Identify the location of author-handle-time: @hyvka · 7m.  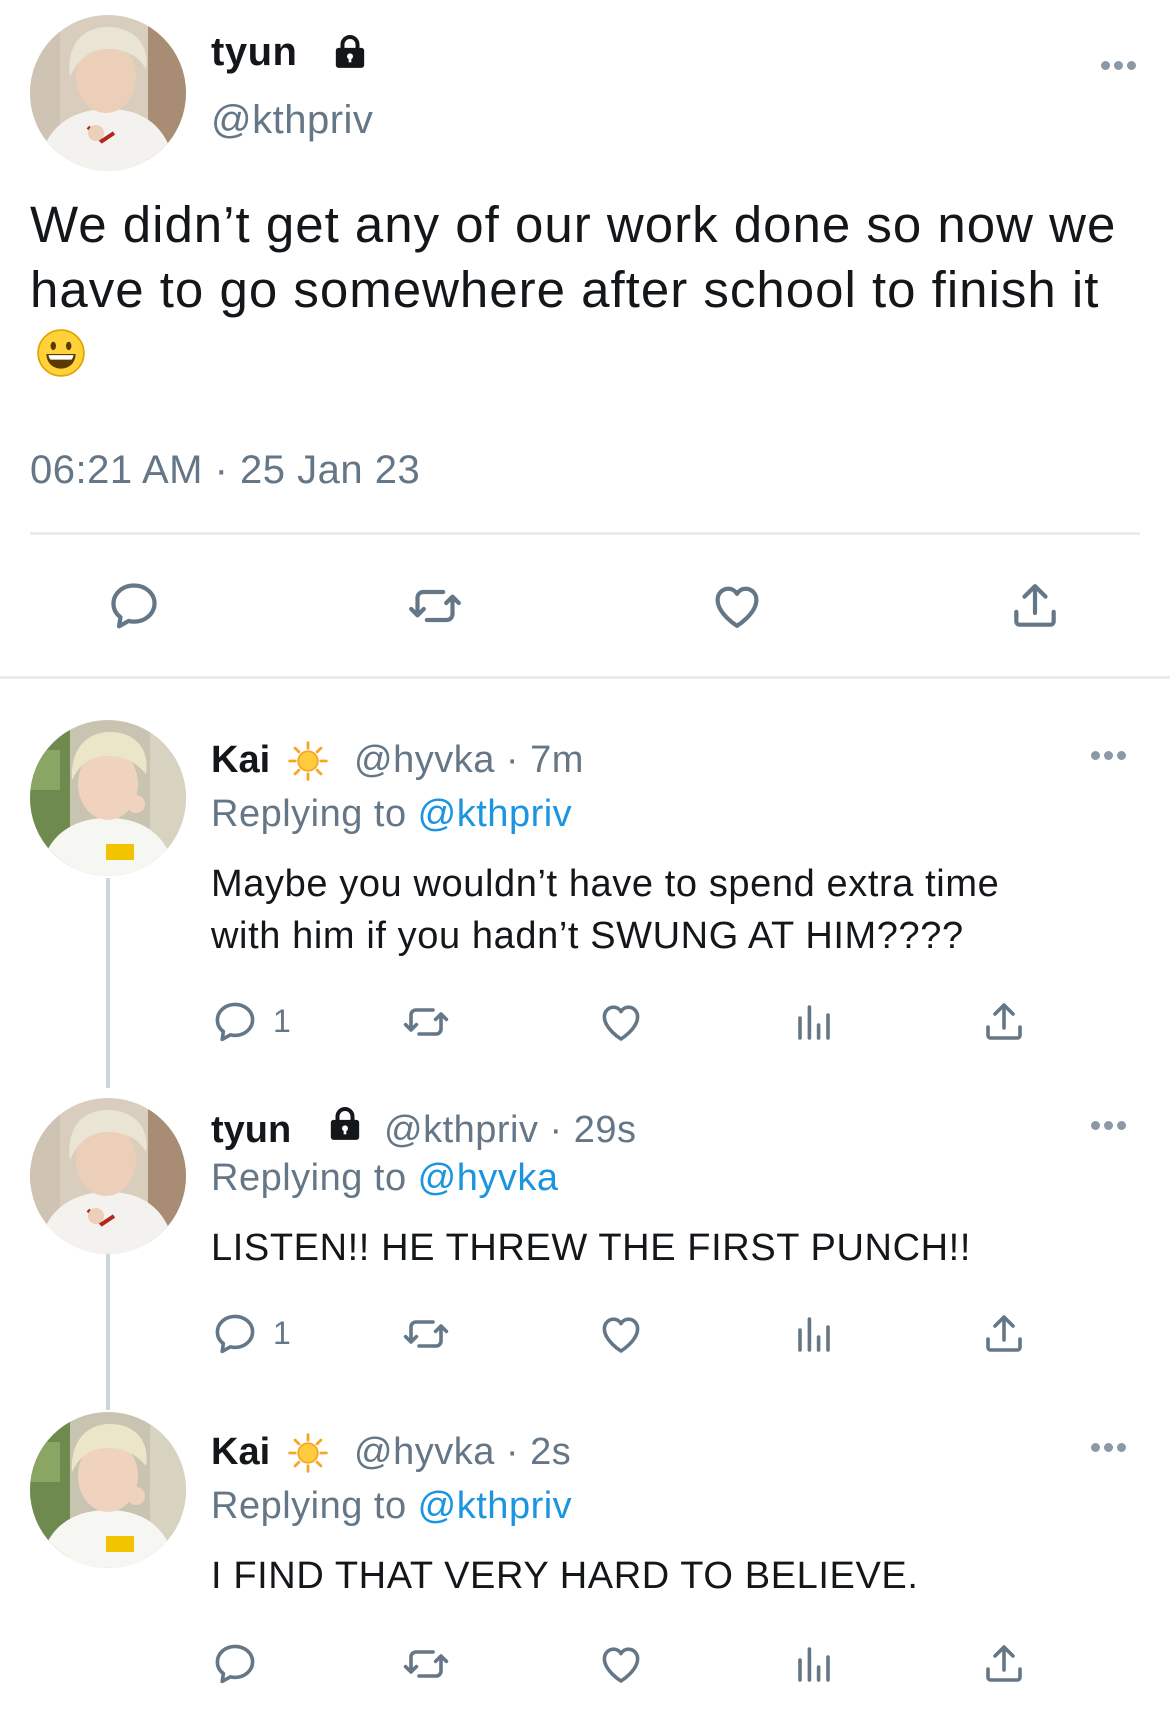
(469, 760).